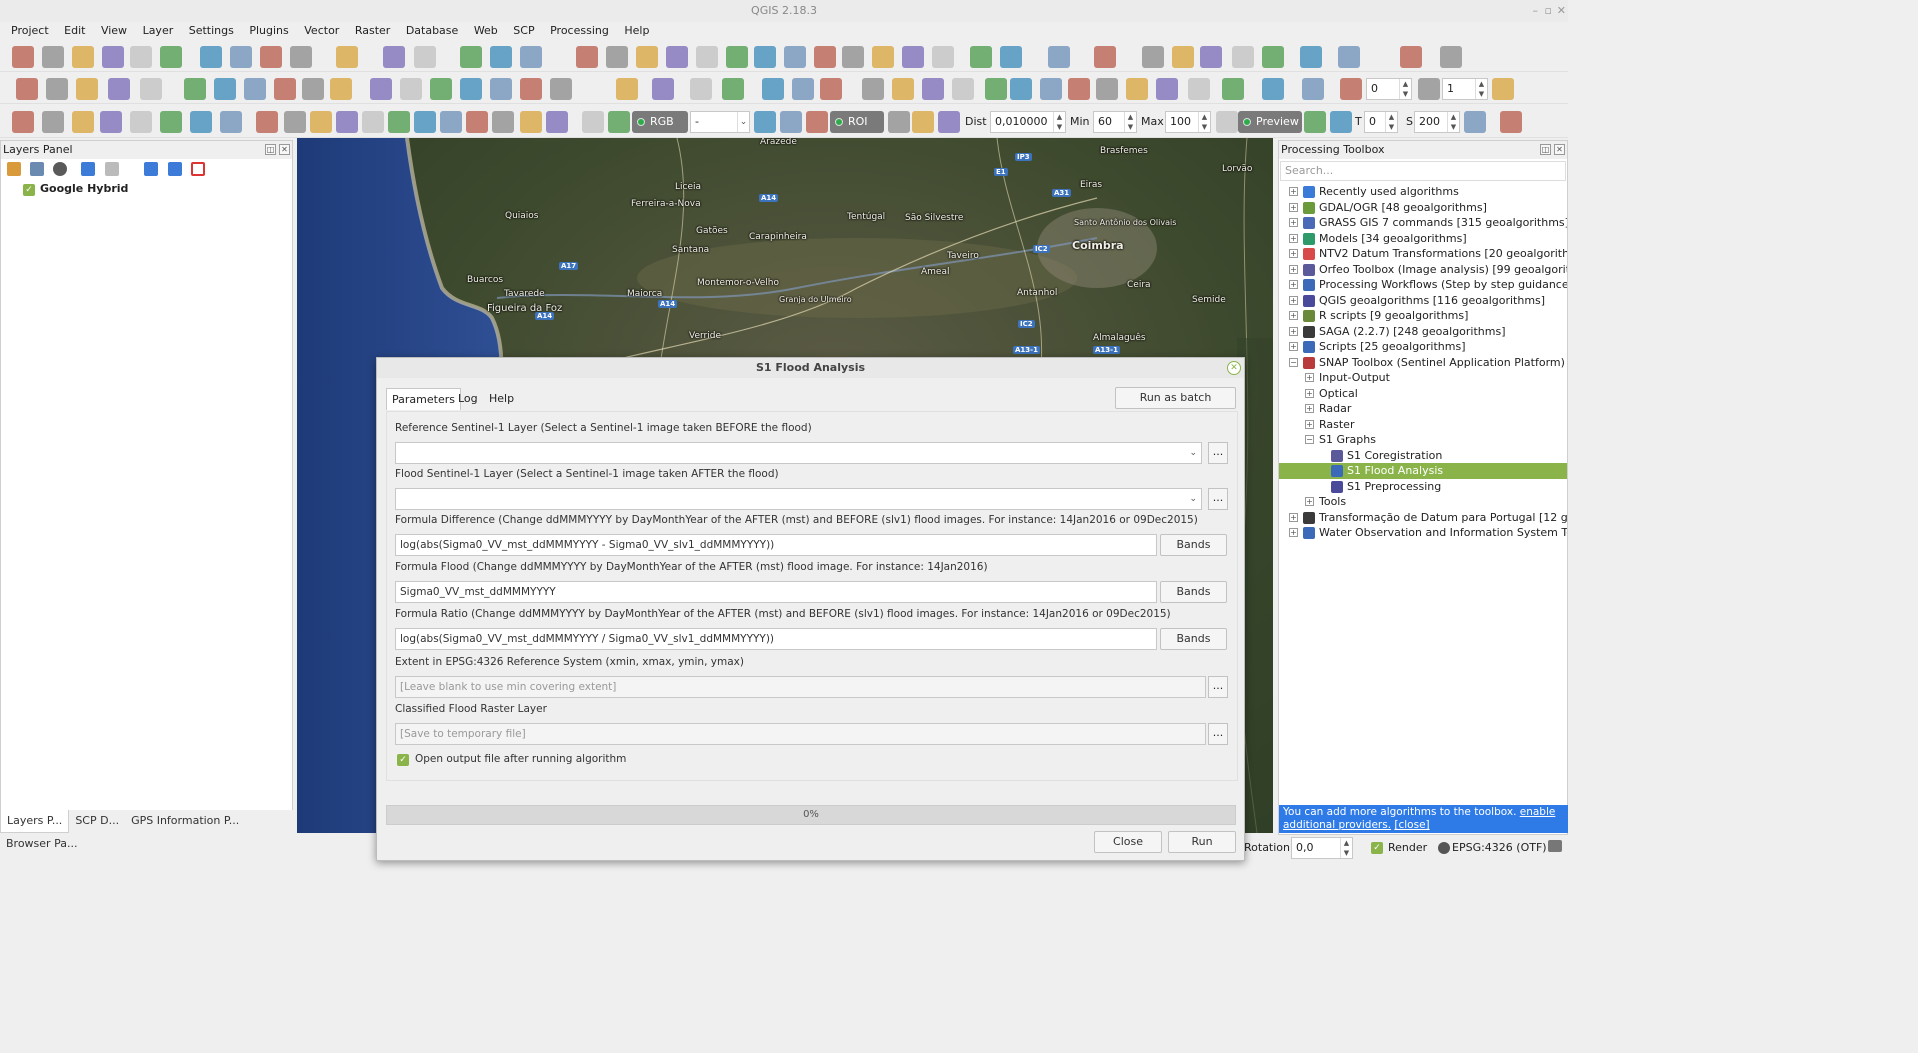  I want to click on minimize-icon: –, so click(1536, 11).